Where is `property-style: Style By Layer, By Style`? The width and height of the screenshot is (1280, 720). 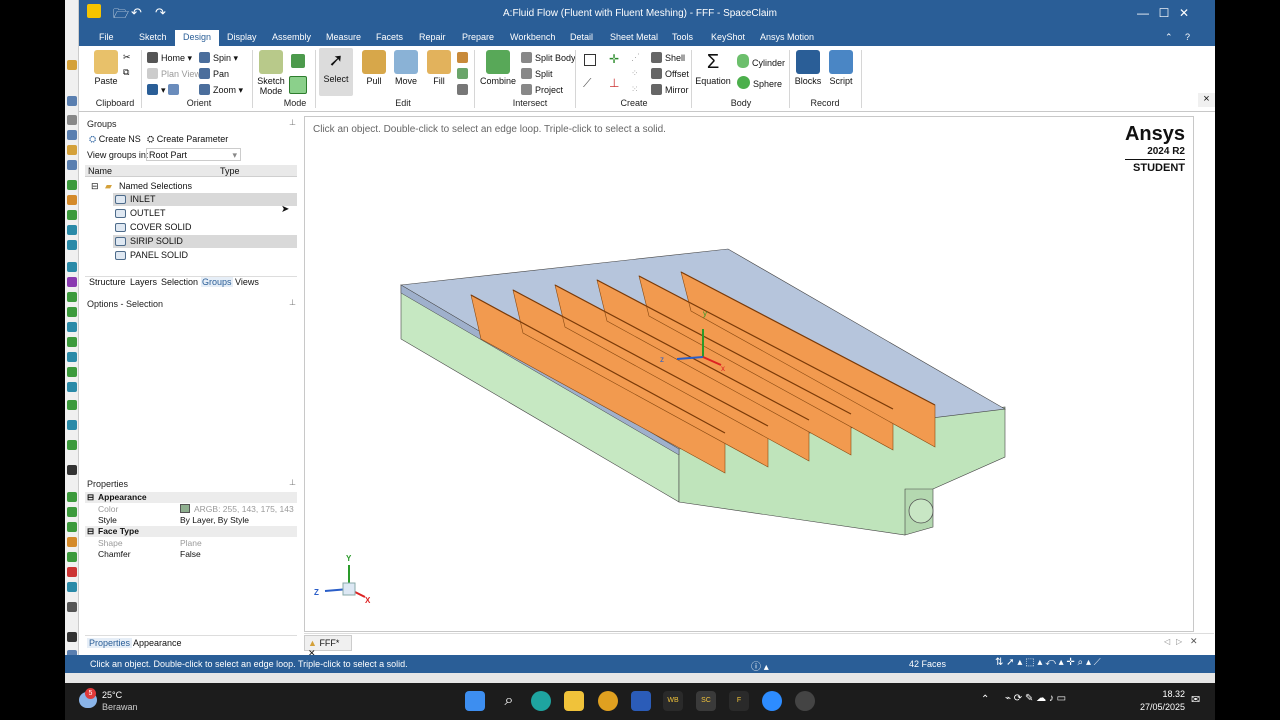
property-style: Style By Layer, By Style is located at coordinates (191, 520).